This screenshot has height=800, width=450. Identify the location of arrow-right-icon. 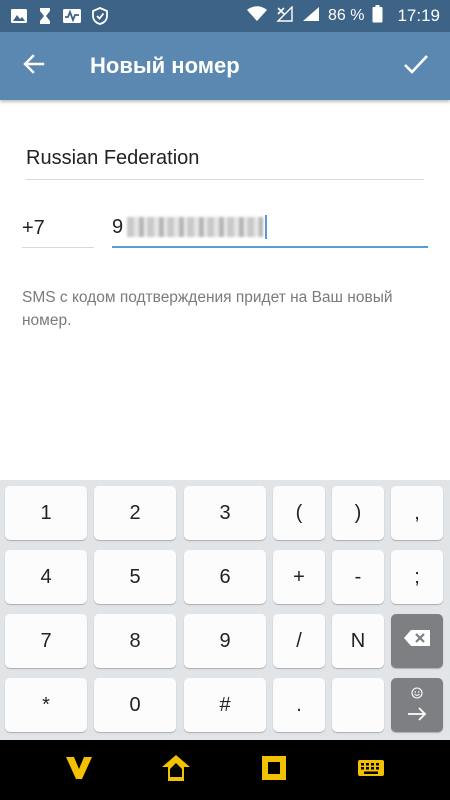
(417, 716).